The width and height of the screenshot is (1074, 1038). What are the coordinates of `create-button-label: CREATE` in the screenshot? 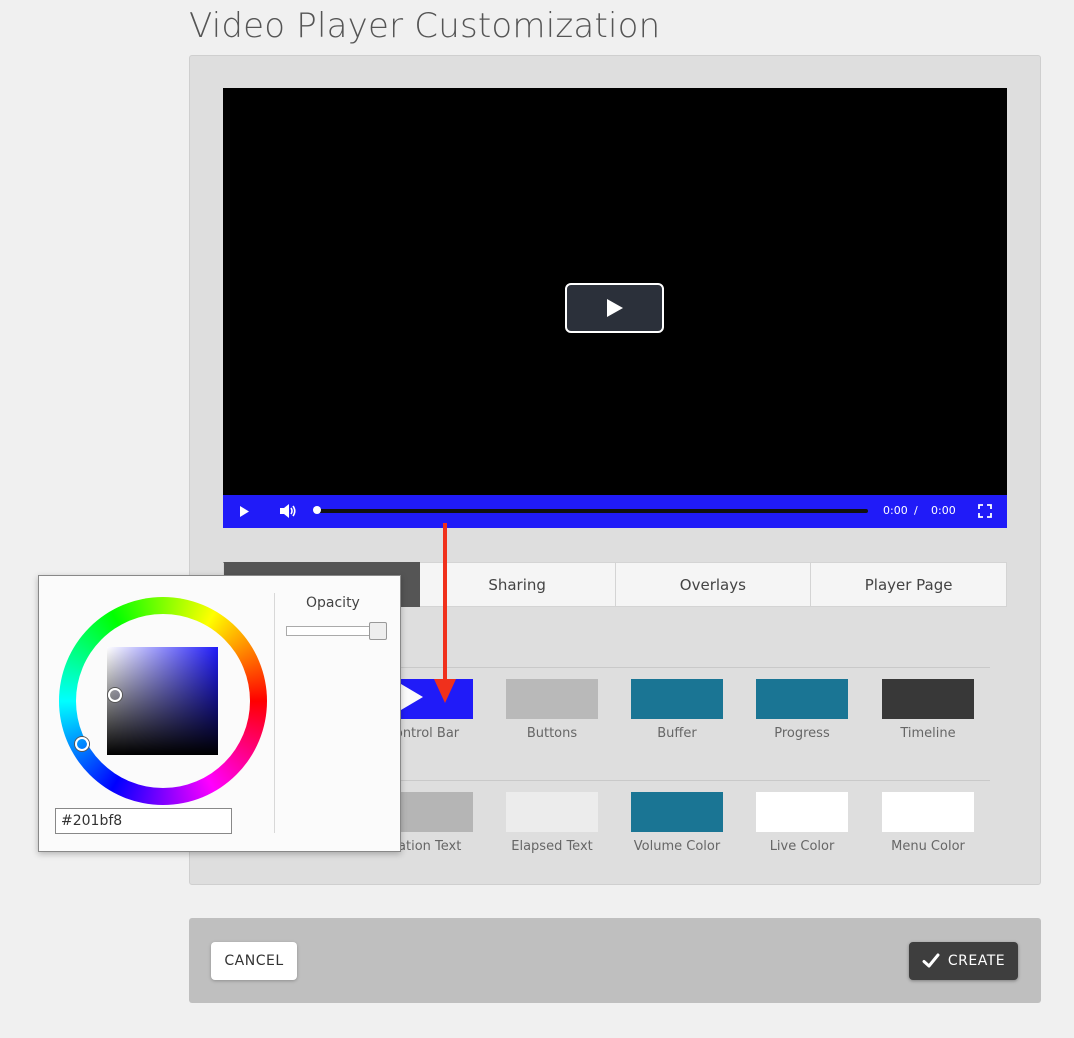 It's located at (976, 961).